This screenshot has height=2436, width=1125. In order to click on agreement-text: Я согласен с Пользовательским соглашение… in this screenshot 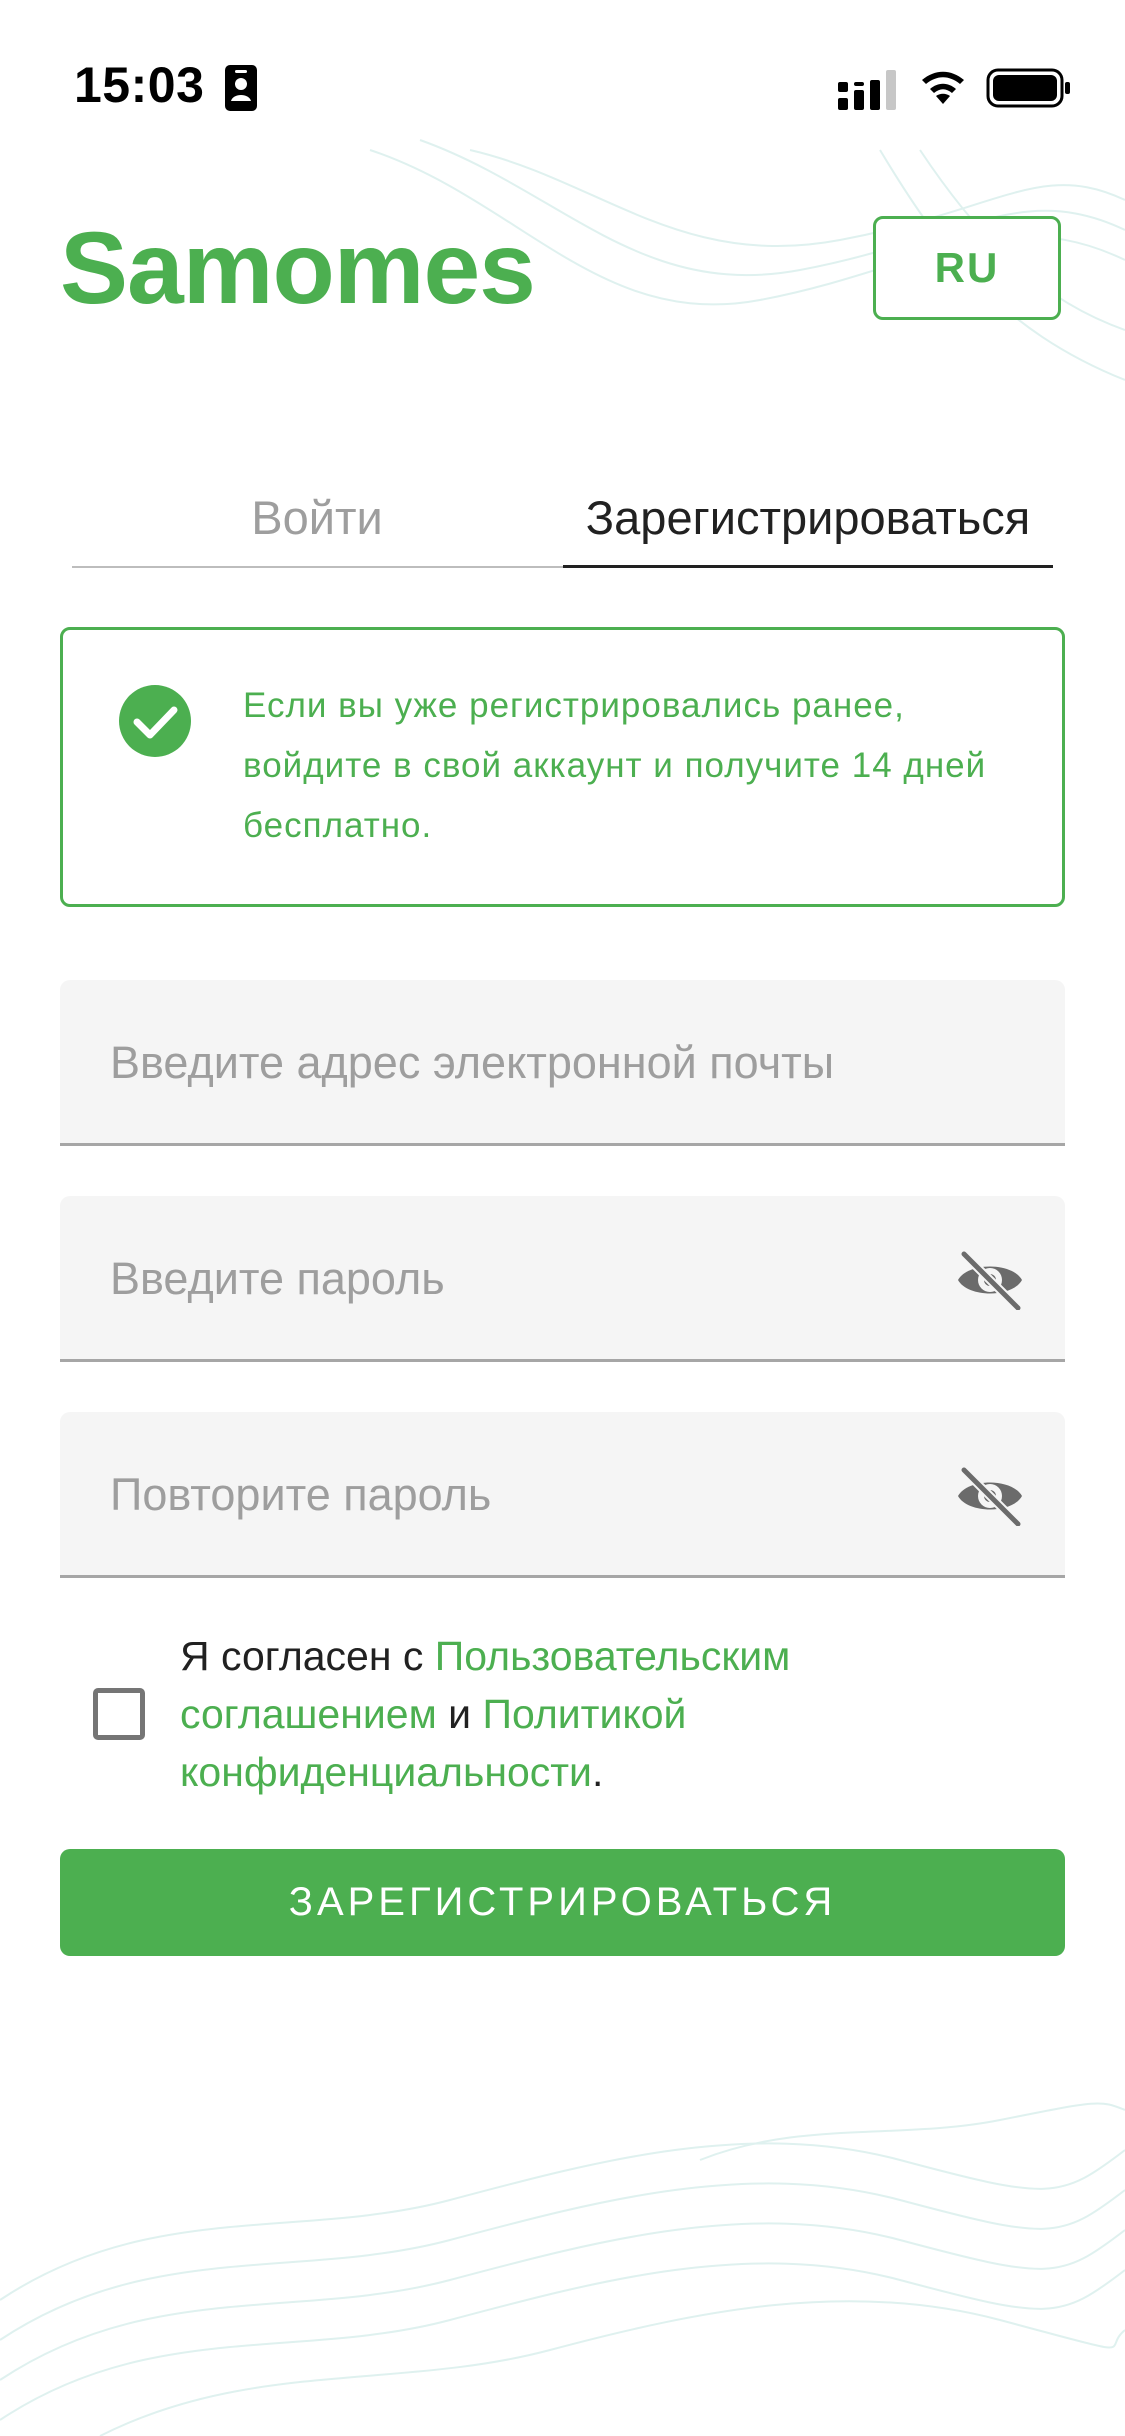, I will do `click(600, 1714)`.